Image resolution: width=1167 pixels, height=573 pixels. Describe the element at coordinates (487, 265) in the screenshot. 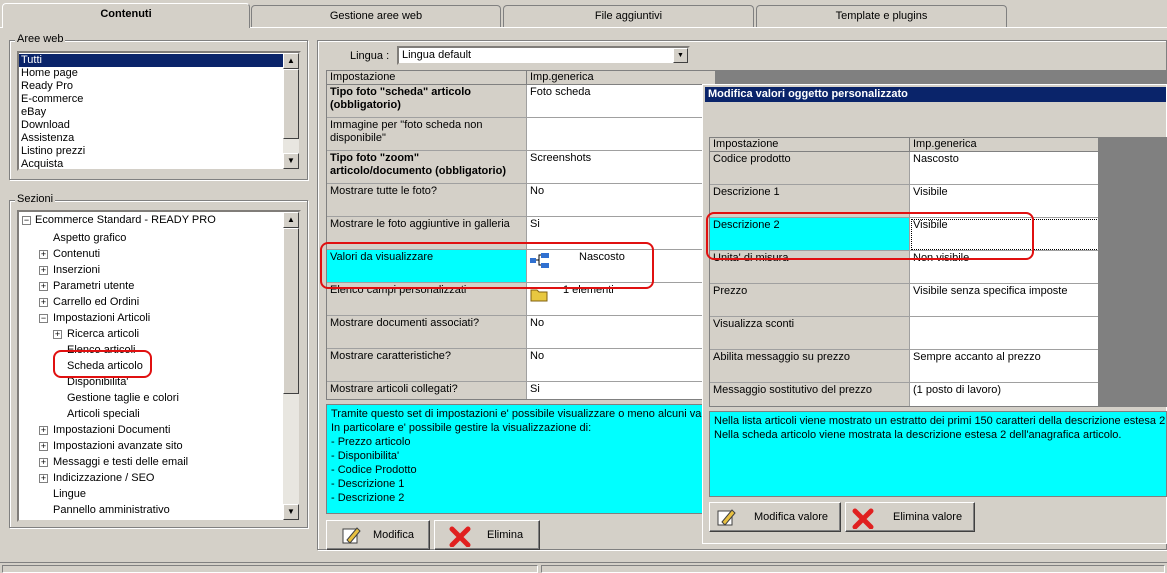

I see `annotation-valori-da-visualizzare` at that location.